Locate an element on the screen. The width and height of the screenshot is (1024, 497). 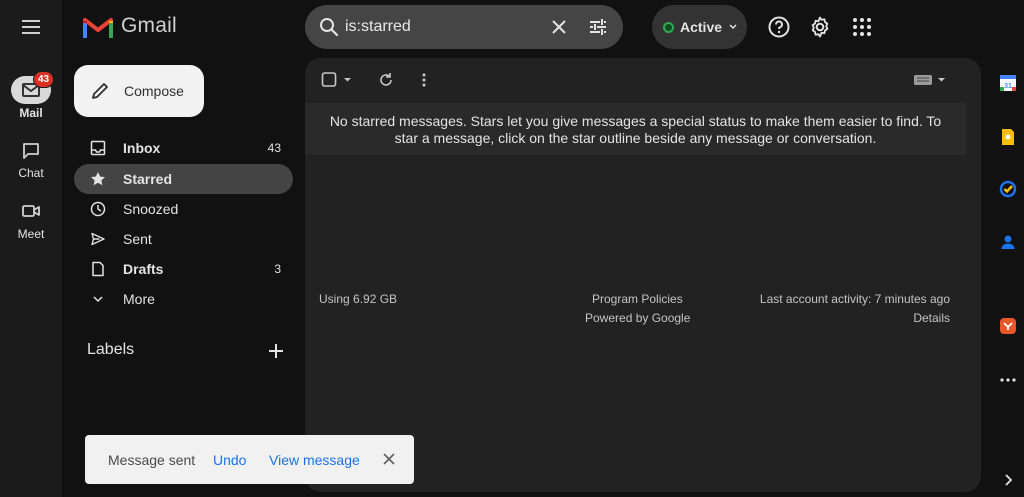
activity-details-link: Details is located at coordinates (931, 318).